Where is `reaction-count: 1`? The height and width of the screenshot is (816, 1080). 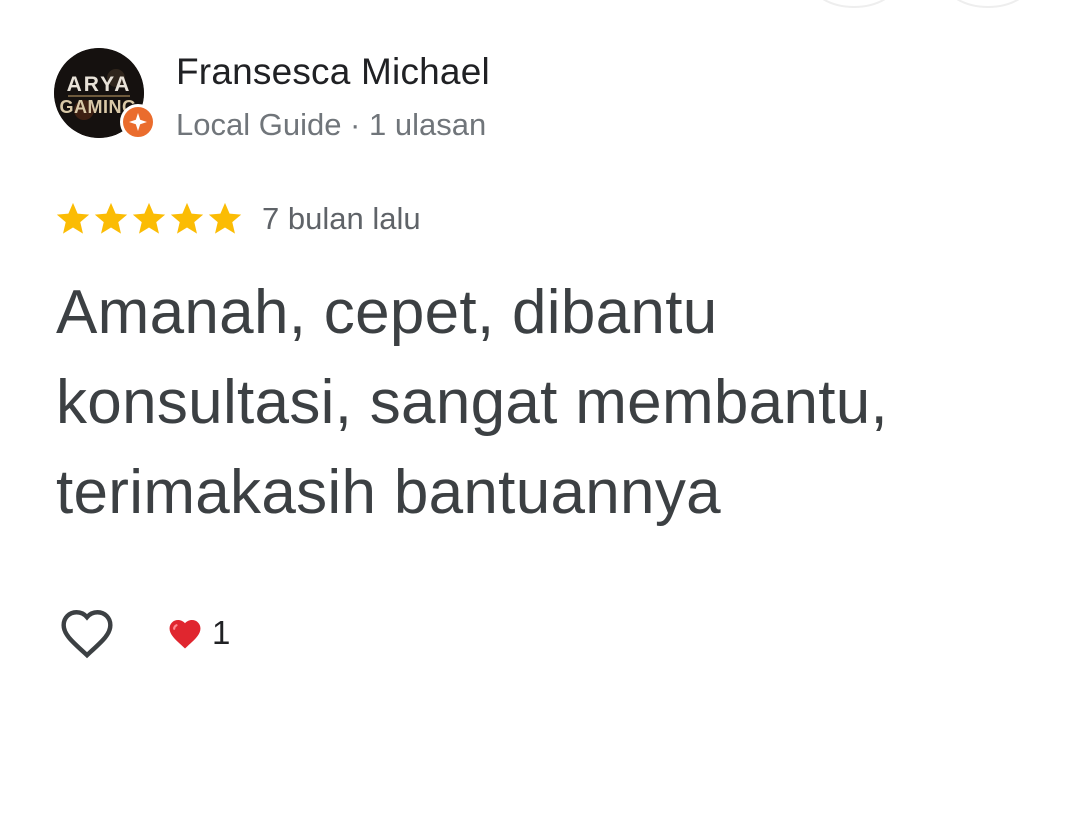
reaction-count: 1 is located at coordinates (221, 632).